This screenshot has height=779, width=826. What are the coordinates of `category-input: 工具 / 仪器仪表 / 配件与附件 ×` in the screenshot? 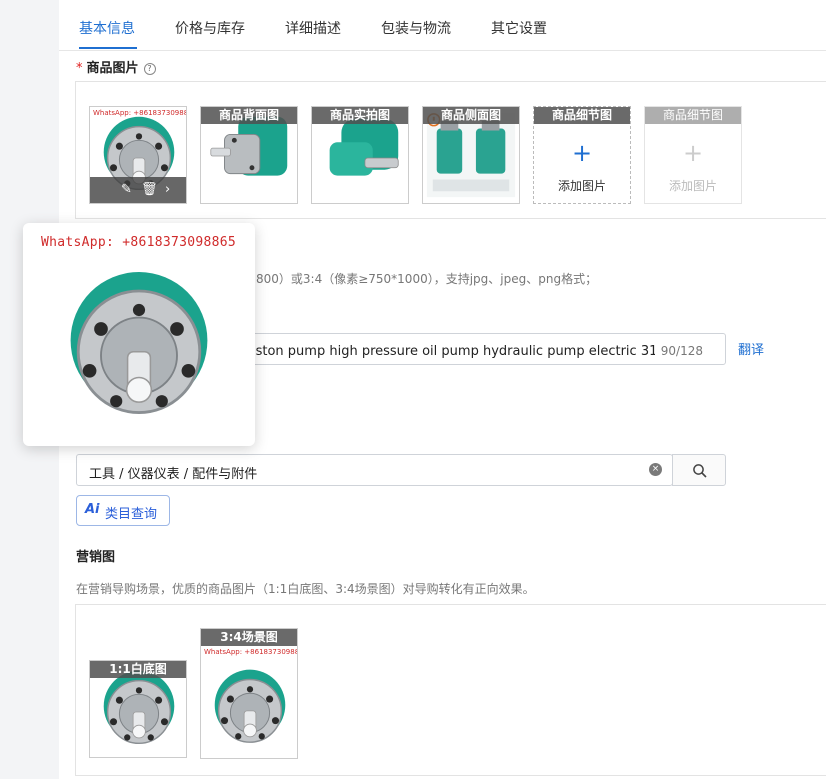 It's located at (374, 470).